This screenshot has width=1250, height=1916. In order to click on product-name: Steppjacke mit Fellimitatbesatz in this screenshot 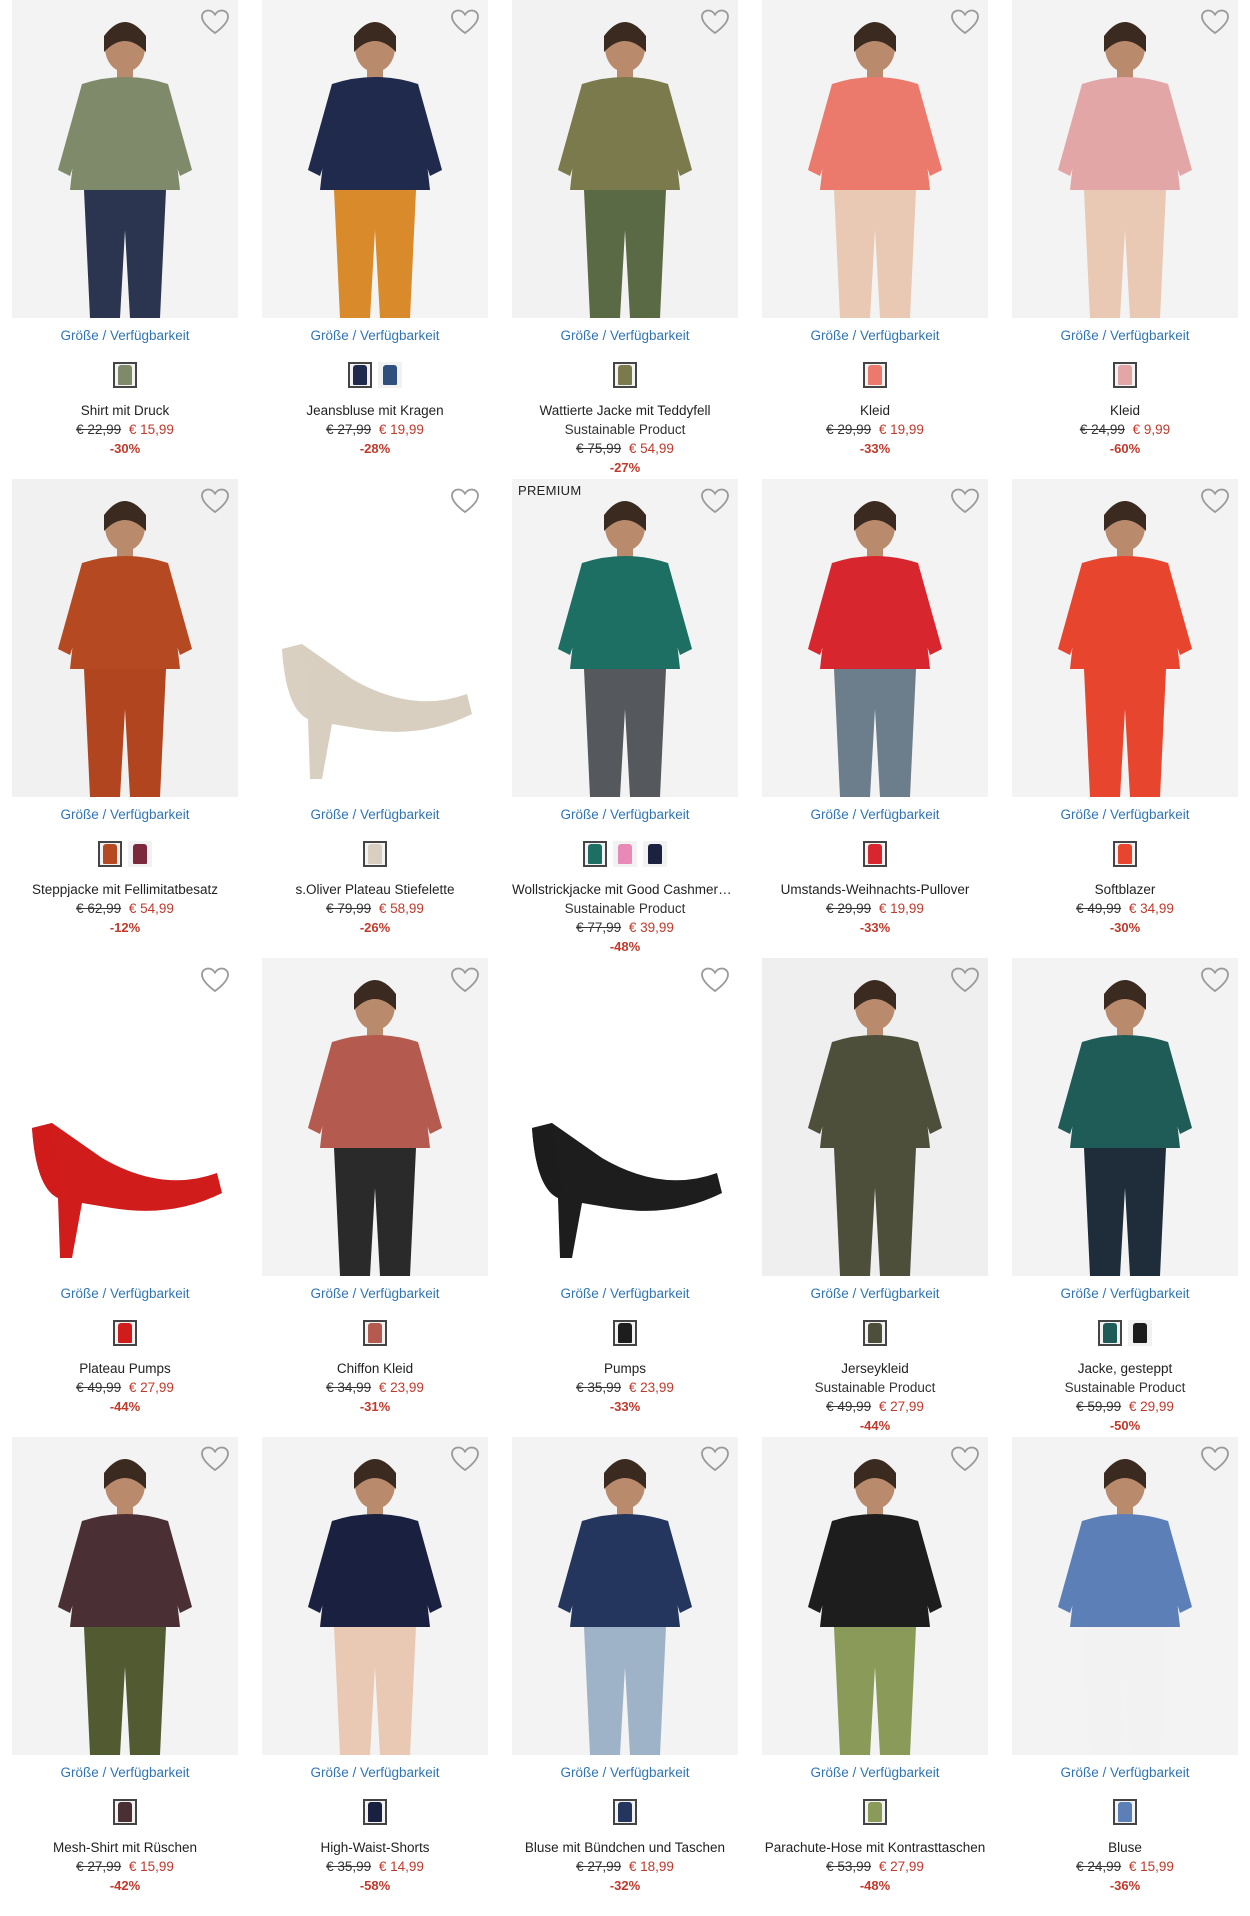, I will do `click(125, 890)`.